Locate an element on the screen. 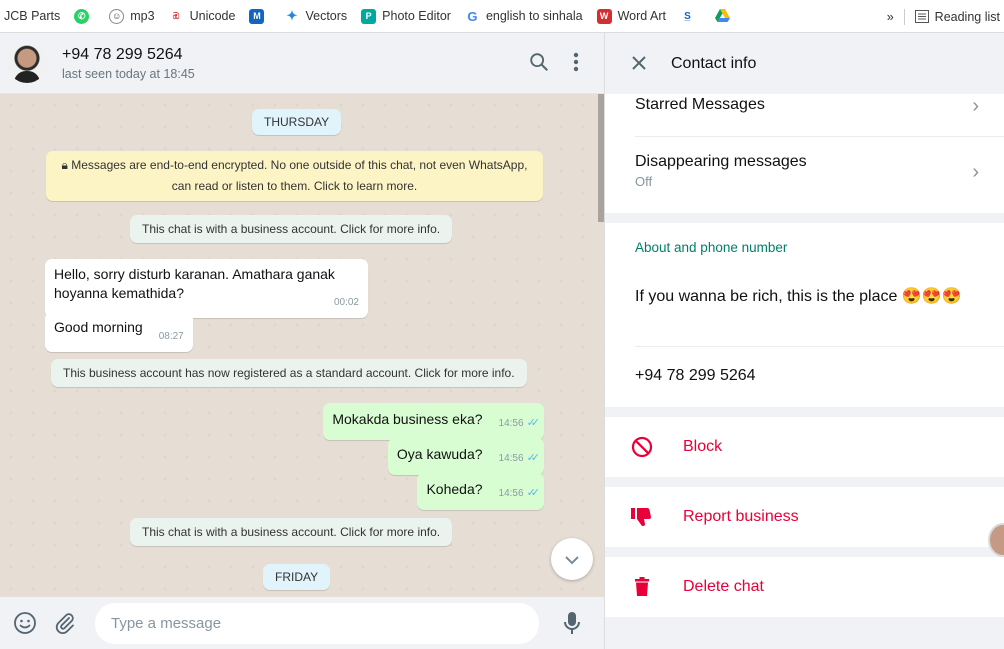 This screenshot has height=649, width=1004. contact-name: +94 78 299 5264 is located at coordinates (122, 54).